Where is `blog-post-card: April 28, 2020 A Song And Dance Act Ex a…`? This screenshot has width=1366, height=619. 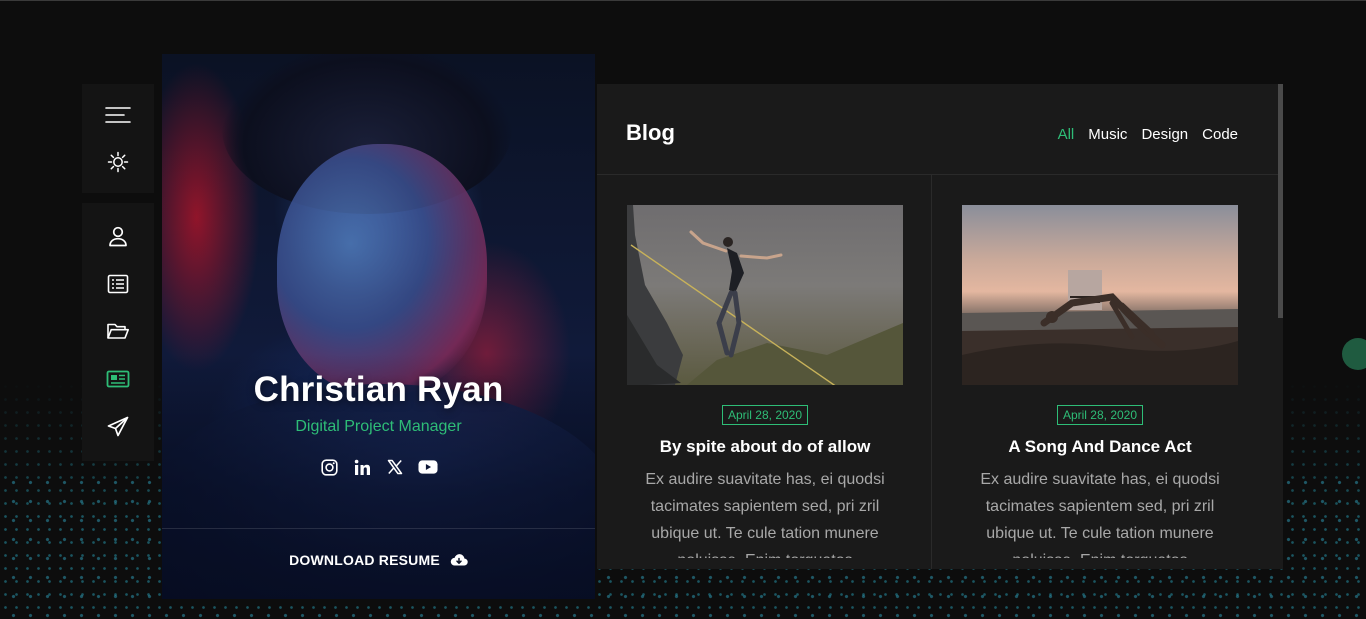 blog-post-card: April 28, 2020 A Song And Dance Act Ex a… is located at coordinates (1100, 381).